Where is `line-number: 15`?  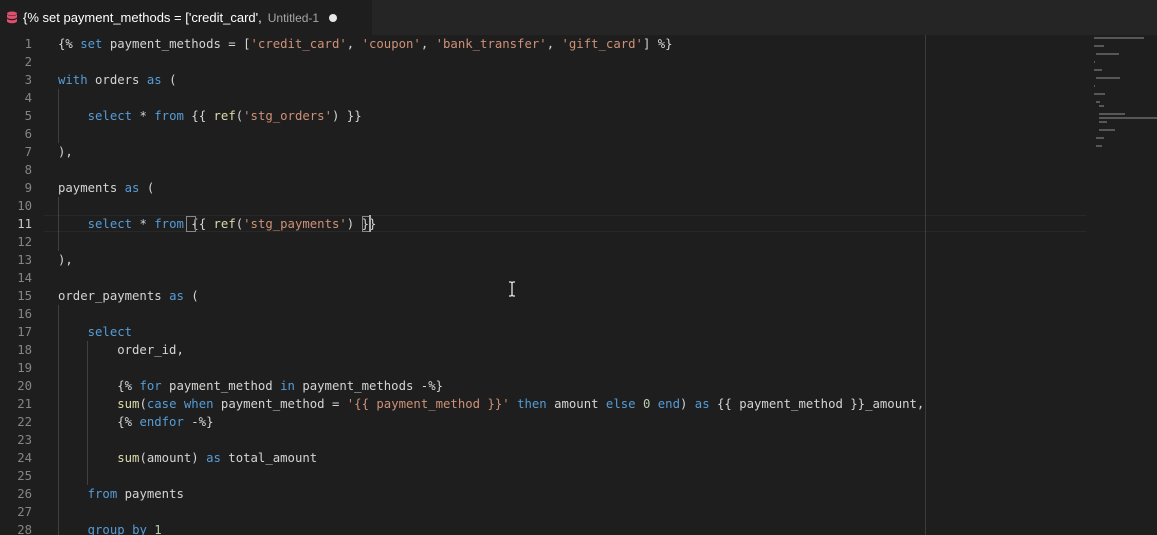 line-number: 15 is located at coordinates (24, 296).